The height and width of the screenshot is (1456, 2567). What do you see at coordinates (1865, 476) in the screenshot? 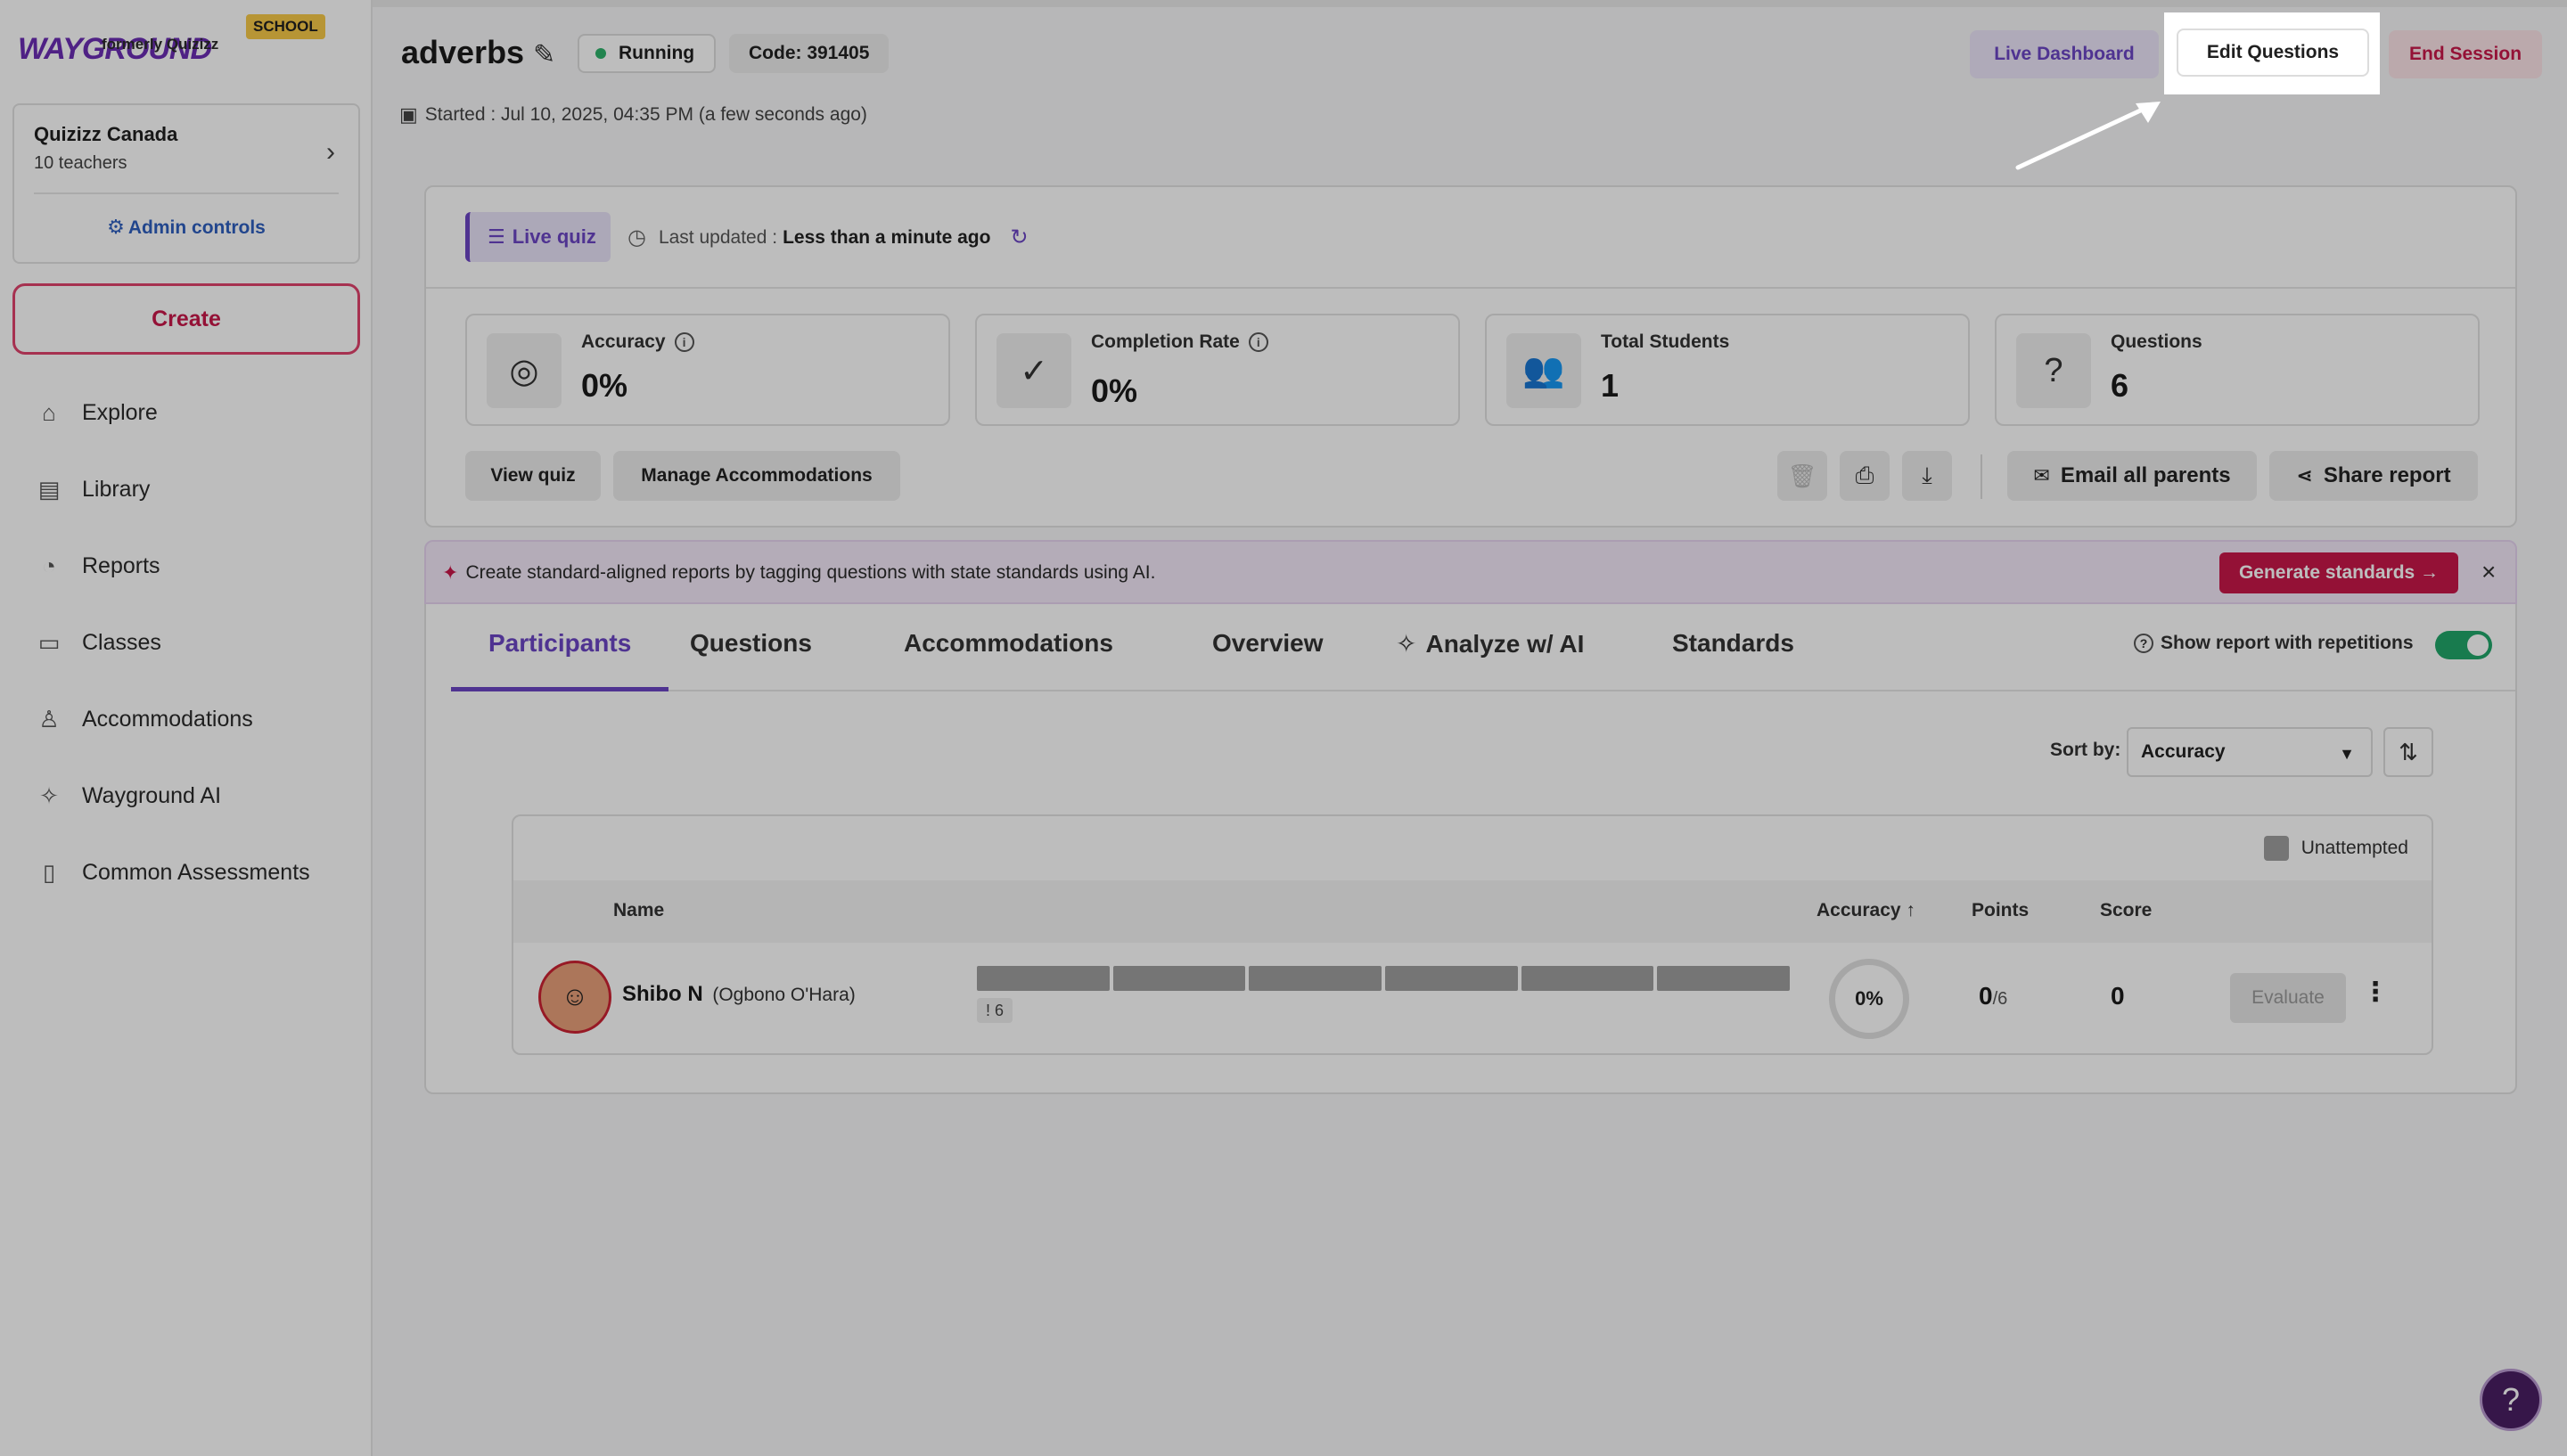
I see `print-icon: ⎙` at bounding box center [1865, 476].